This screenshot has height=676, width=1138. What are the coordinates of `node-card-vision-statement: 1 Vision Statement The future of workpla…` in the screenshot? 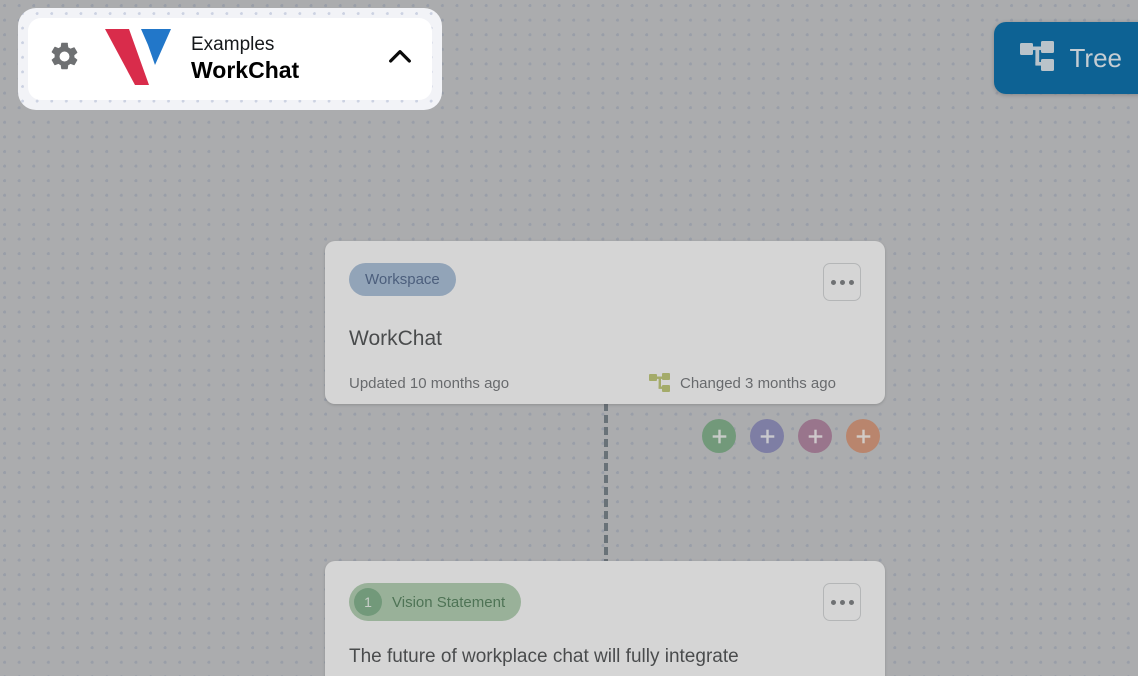 It's located at (605, 618).